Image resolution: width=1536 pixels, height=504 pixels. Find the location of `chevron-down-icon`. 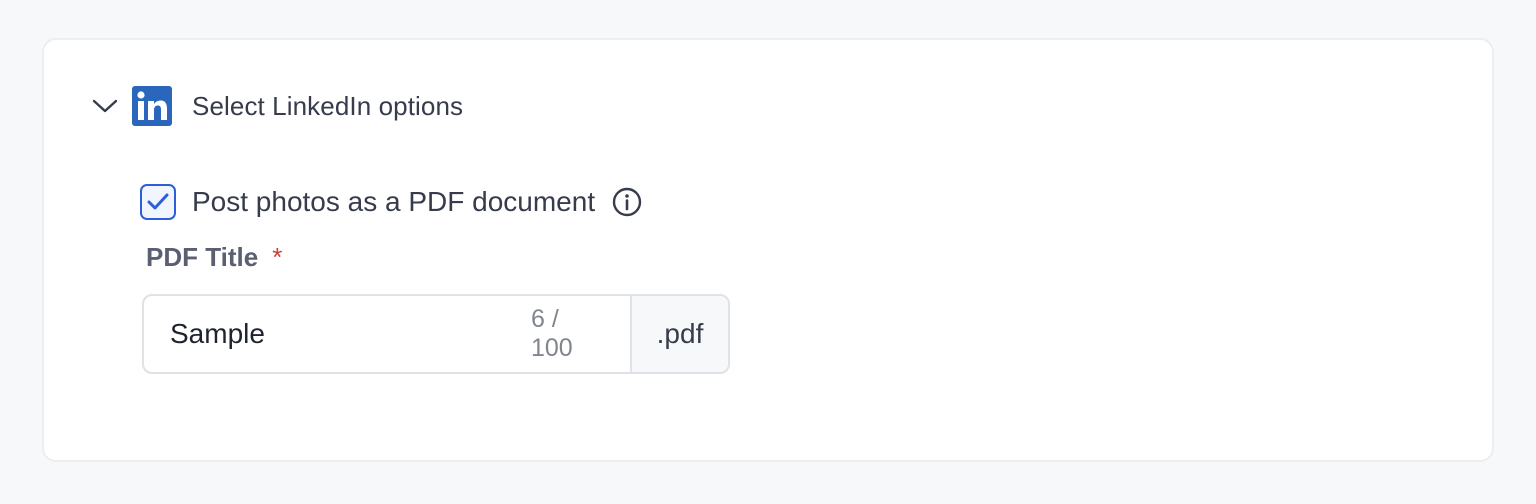

chevron-down-icon is located at coordinates (105, 106).